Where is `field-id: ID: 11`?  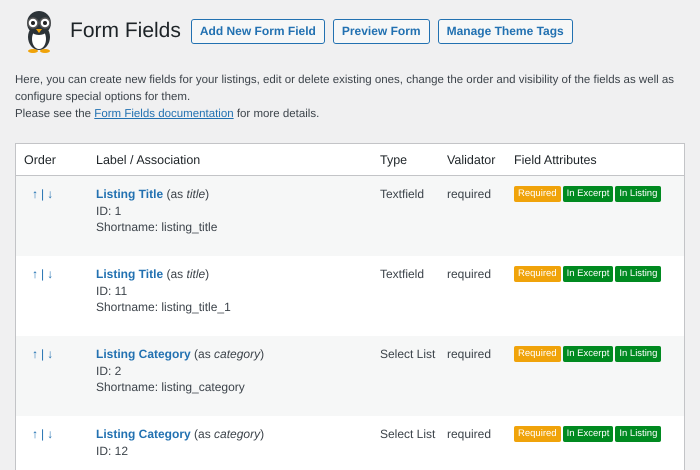 field-id: ID: 11 is located at coordinates (112, 290).